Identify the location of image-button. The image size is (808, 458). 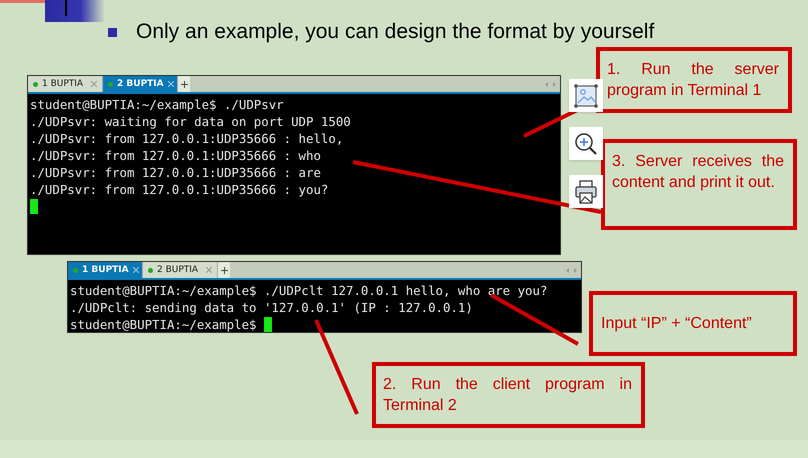
(586, 95).